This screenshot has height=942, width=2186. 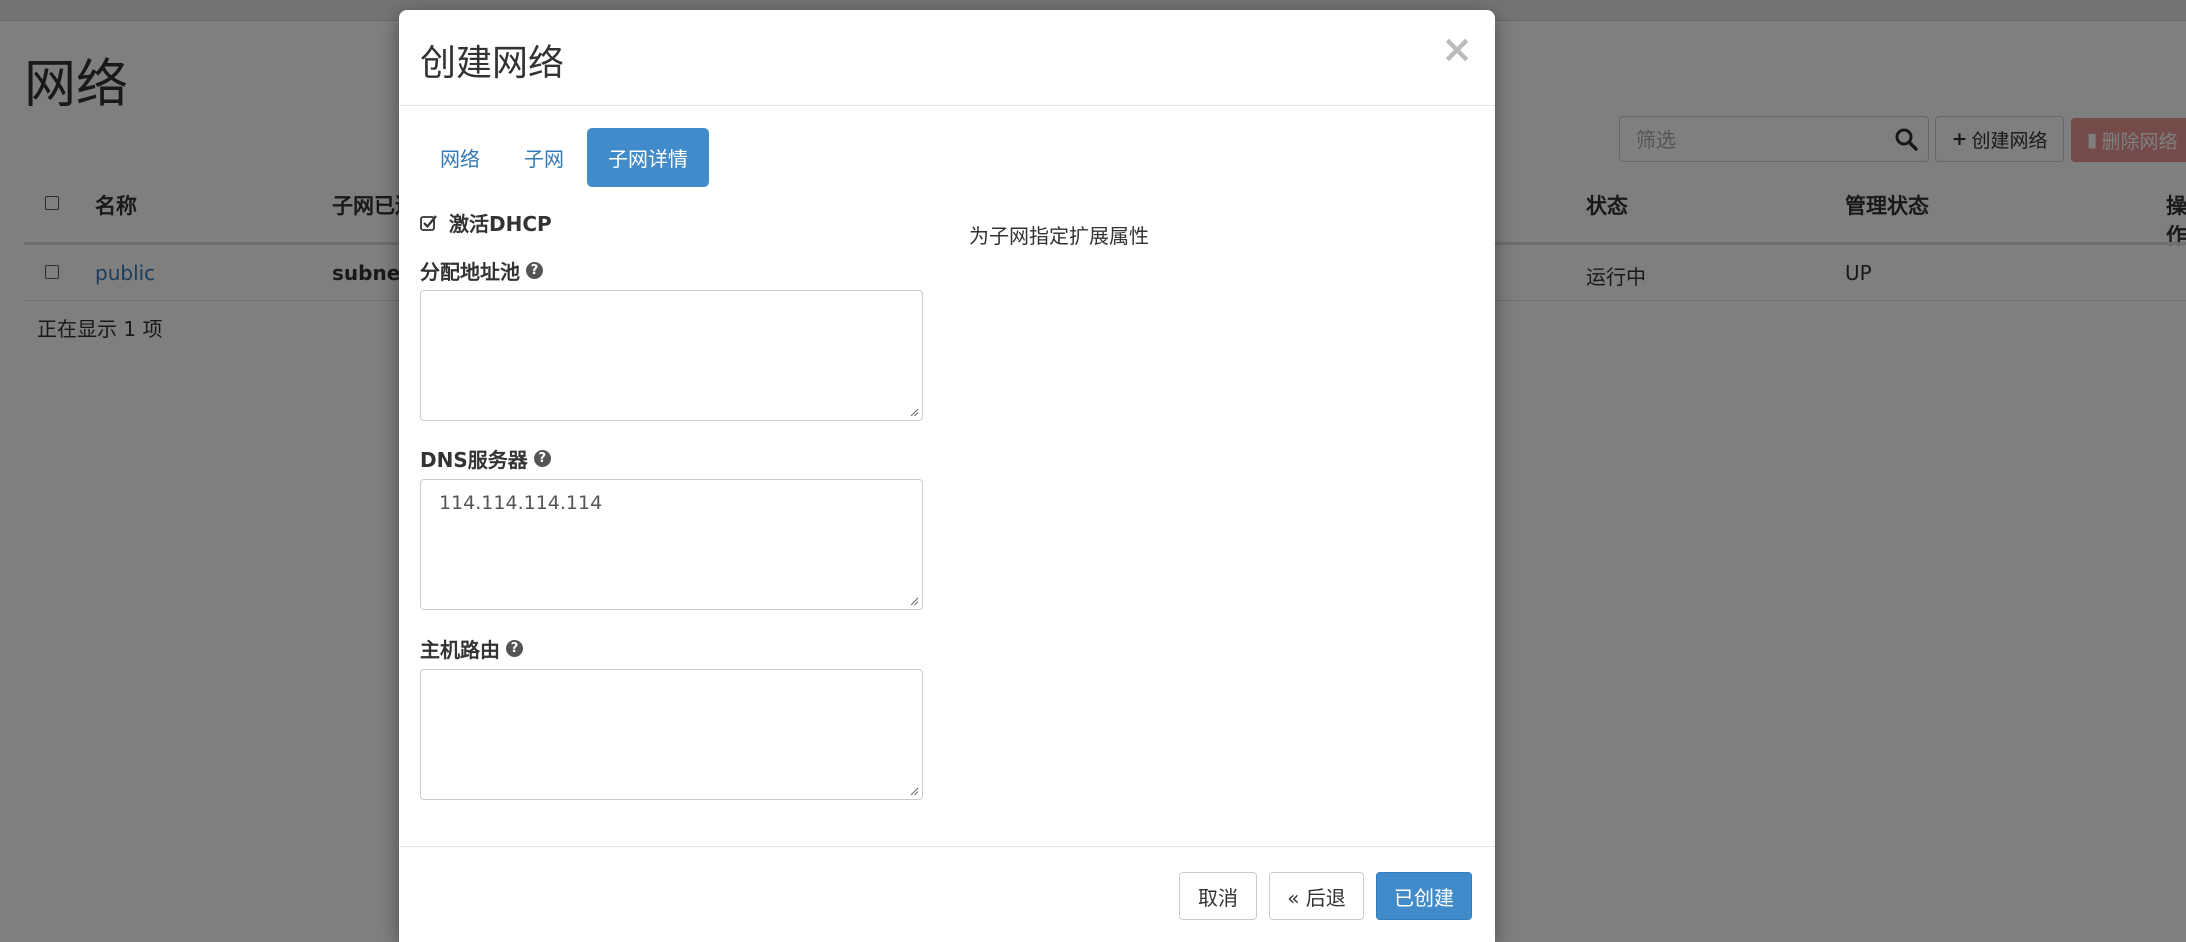 What do you see at coordinates (671, 544) in the screenshot?
I see `dns-servers-textarea: 114.114.114.114` at bounding box center [671, 544].